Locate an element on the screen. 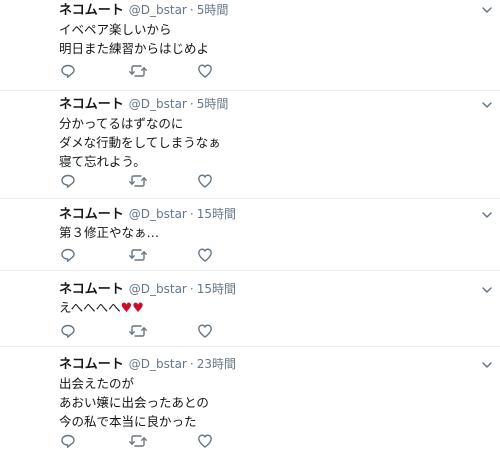  tweet-text-line: 寝て忘れよう。 is located at coordinates (102, 161).